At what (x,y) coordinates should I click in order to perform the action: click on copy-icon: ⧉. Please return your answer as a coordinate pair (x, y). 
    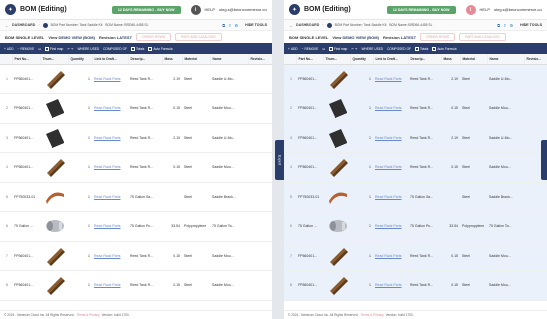
    Looking at the image, I should click on (223, 25).